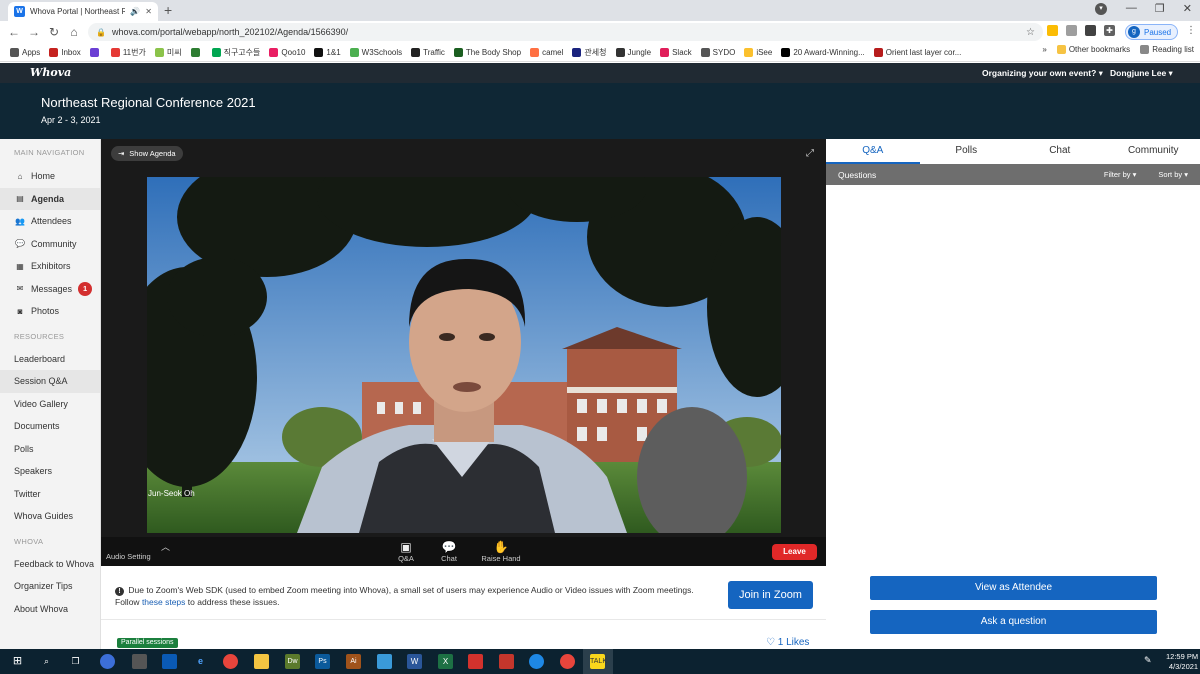 The height and width of the screenshot is (674, 1200). What do you see at coordinates (101, 32) in the screenshot?
I see `lock-icon: 🔒` at bounding box center [101, 32].